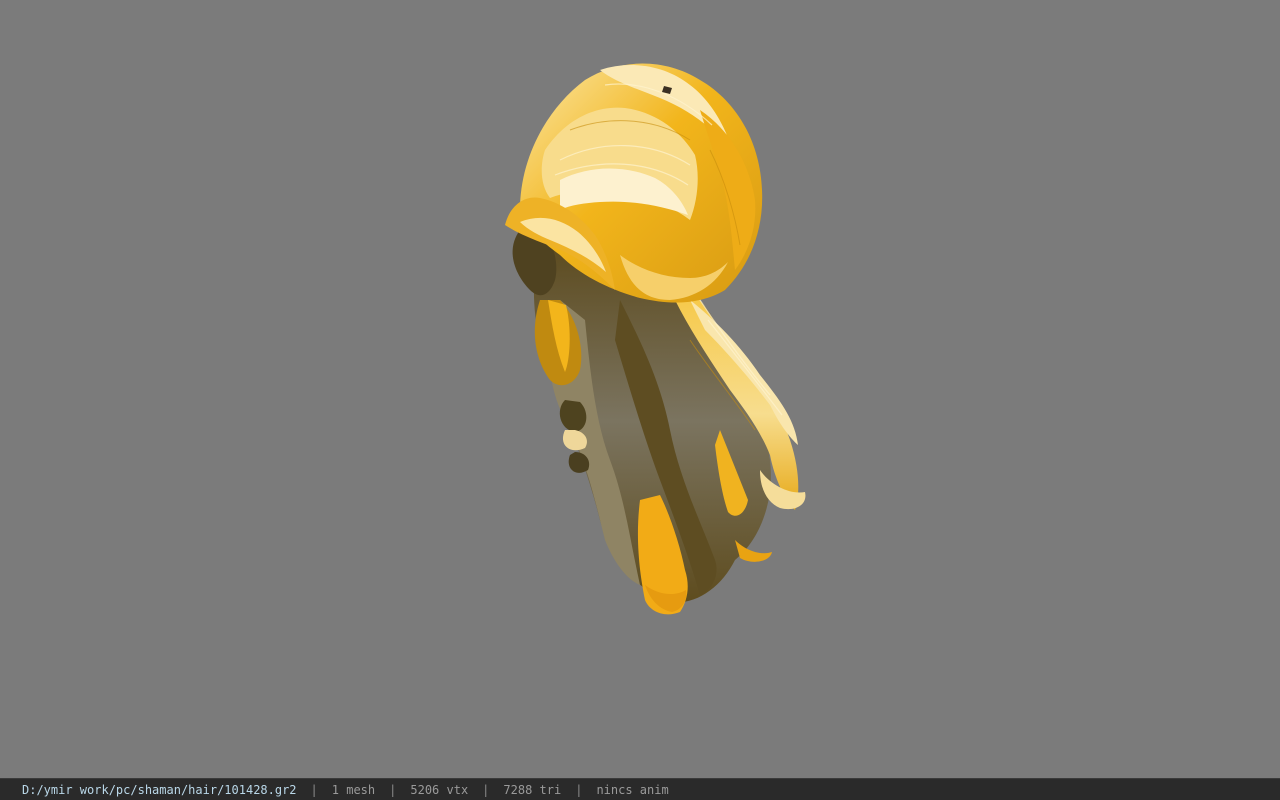 The image size is (1280, 800). What do you see at coordinates (532, 789) in the screenshot?
I see `triangle-count: 7288 tri` at bounding box center [532, 789].